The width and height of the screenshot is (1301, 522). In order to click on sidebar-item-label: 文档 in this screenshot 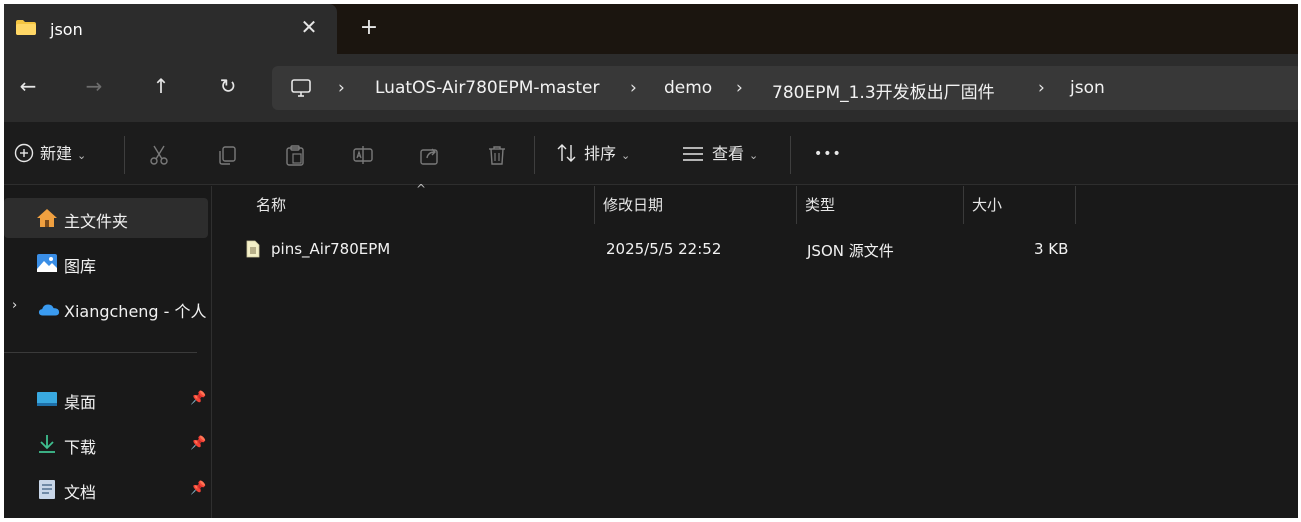, I will do `click(80, 492)`.